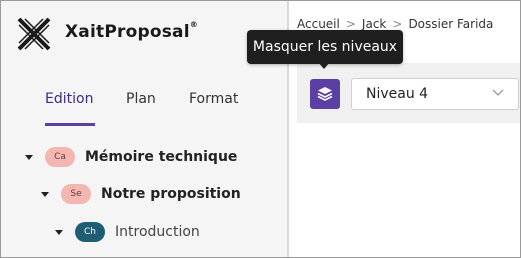 This screenshot has width=521, height=258. I want to click on breadcrumb-dossier: Dossier Farida, so click(450, 24).